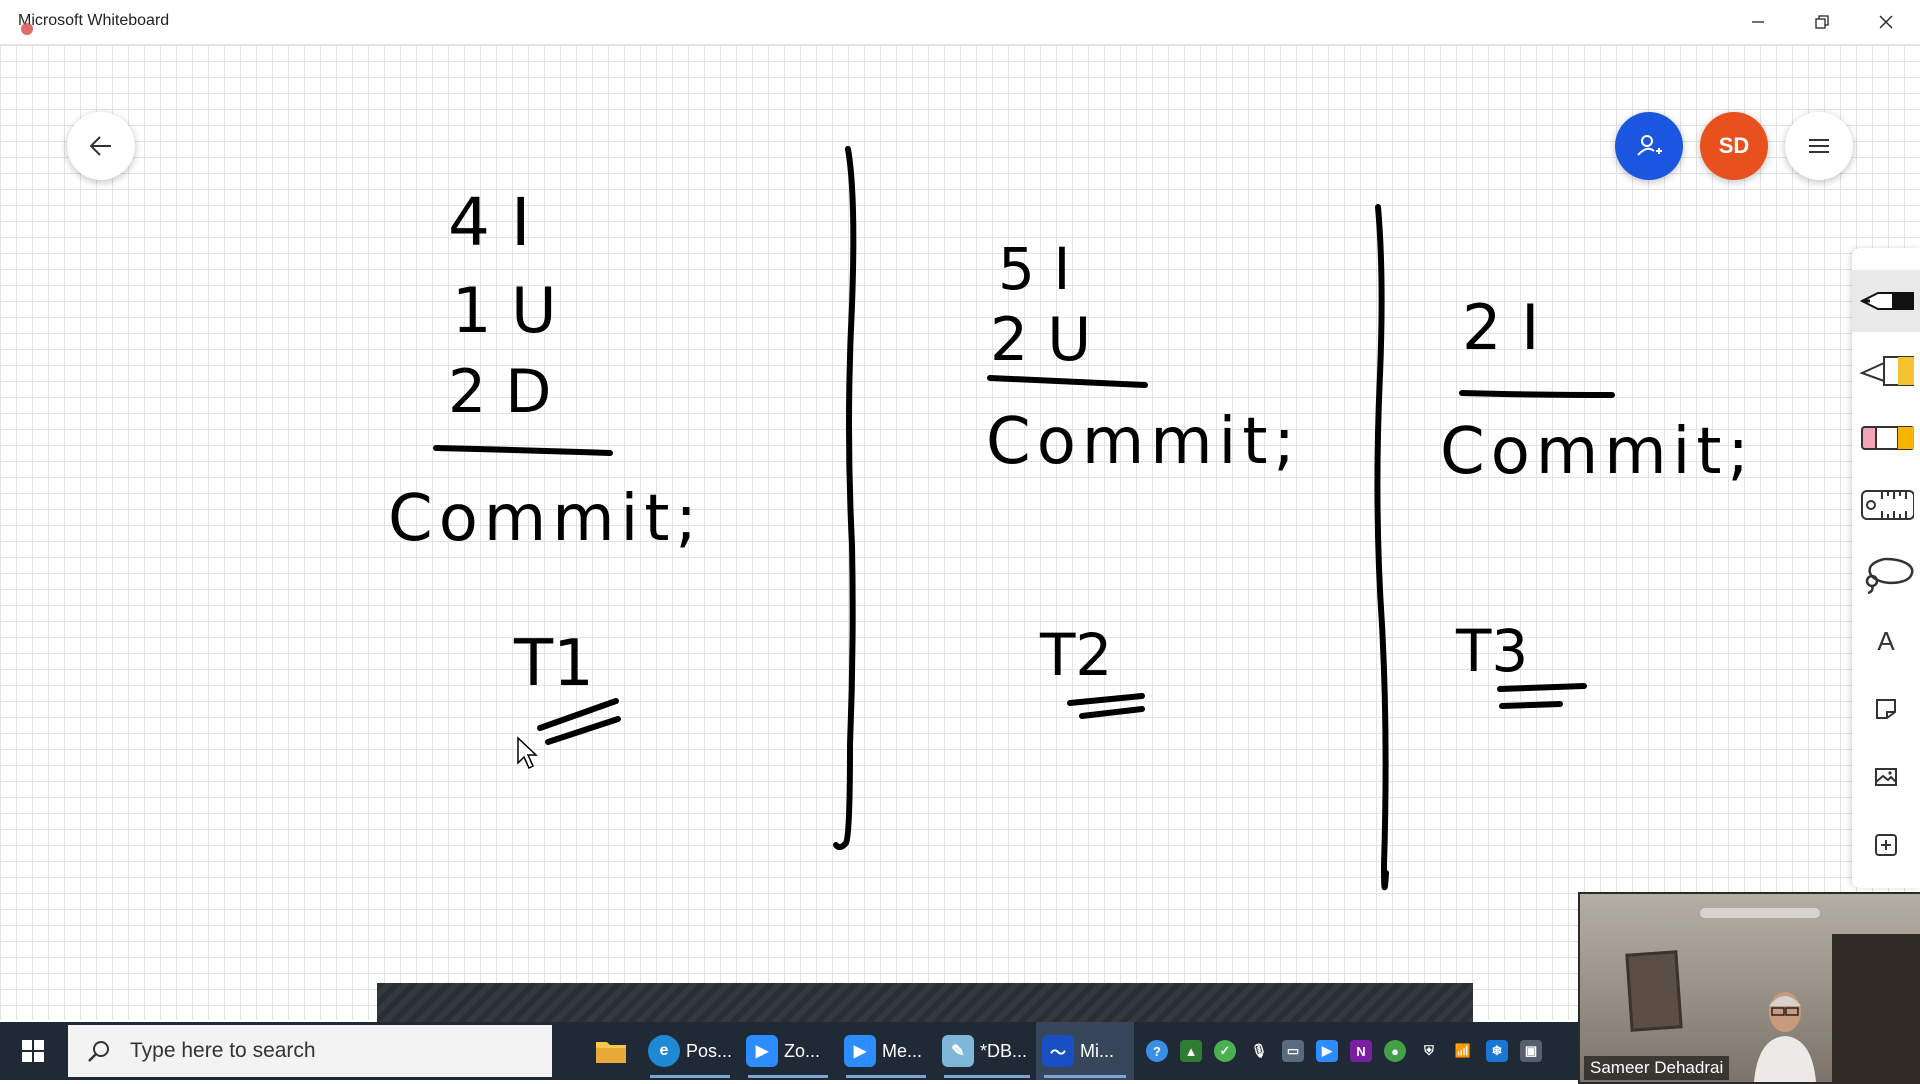  I want to click on taskbar-file-explorer, so click(611, 1051).